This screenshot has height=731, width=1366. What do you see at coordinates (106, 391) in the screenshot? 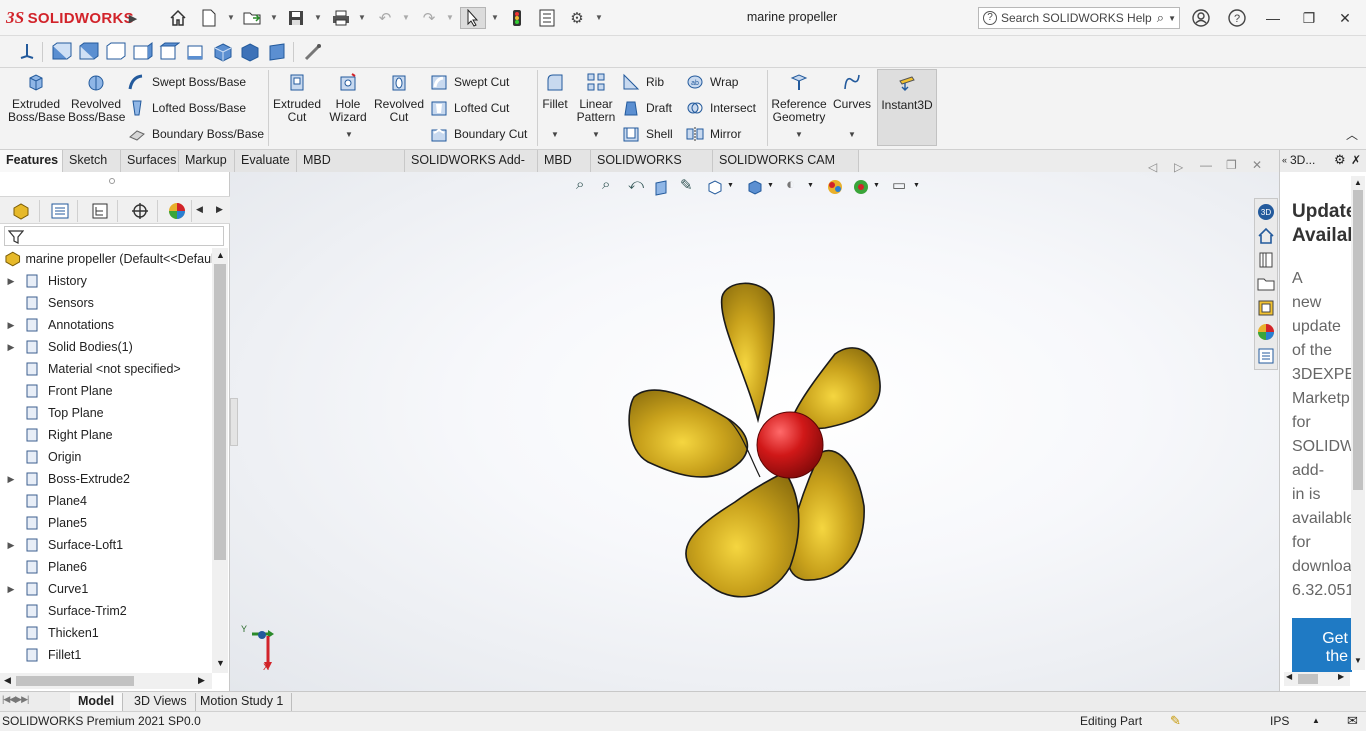
I see `tree-item: Front Plane` at bounding box center [106, 391].